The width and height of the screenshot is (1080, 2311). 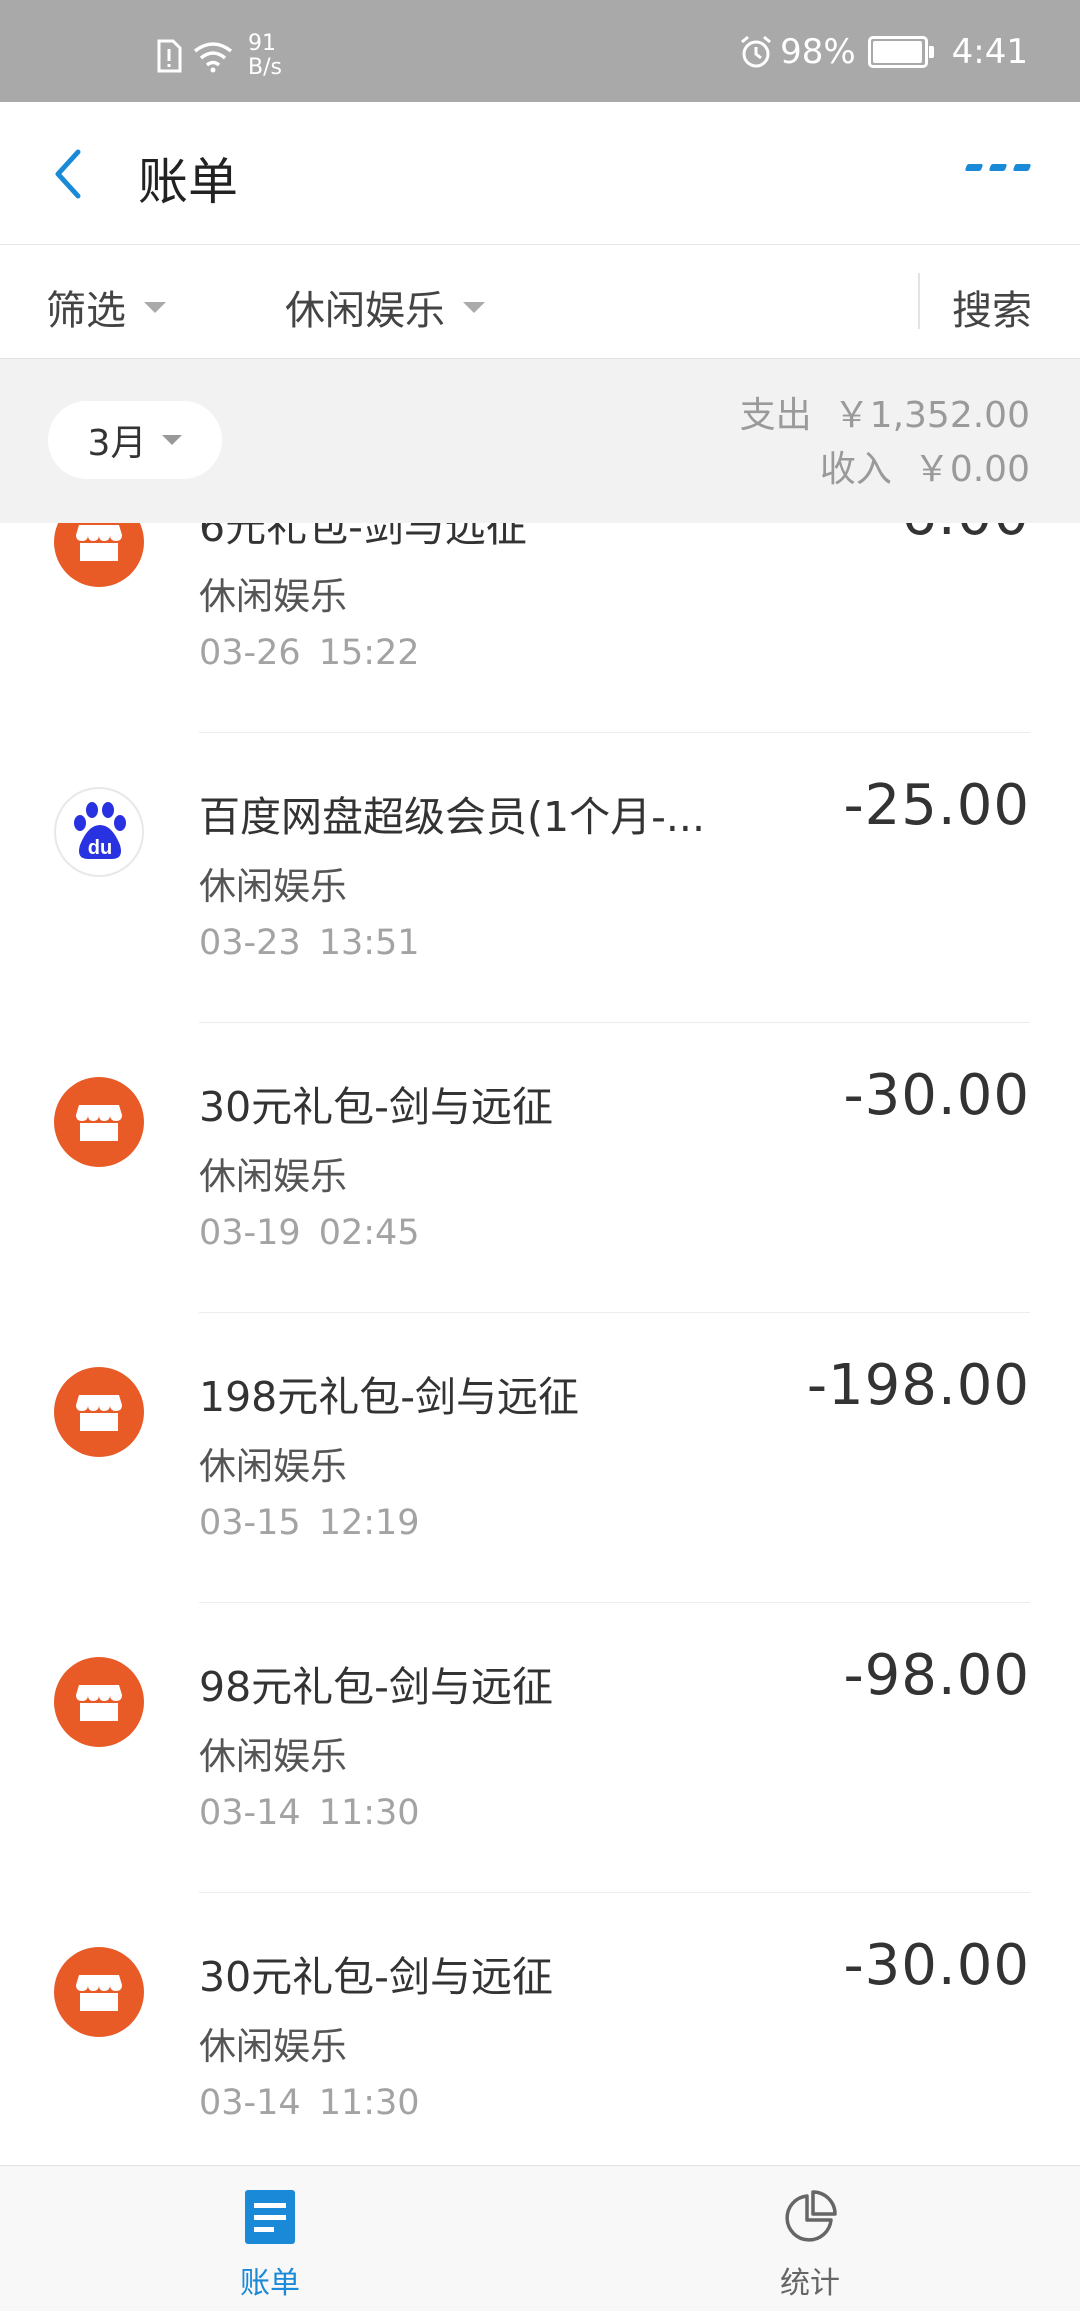 I want to click on more-options-icon, so click(x=998, y=167).